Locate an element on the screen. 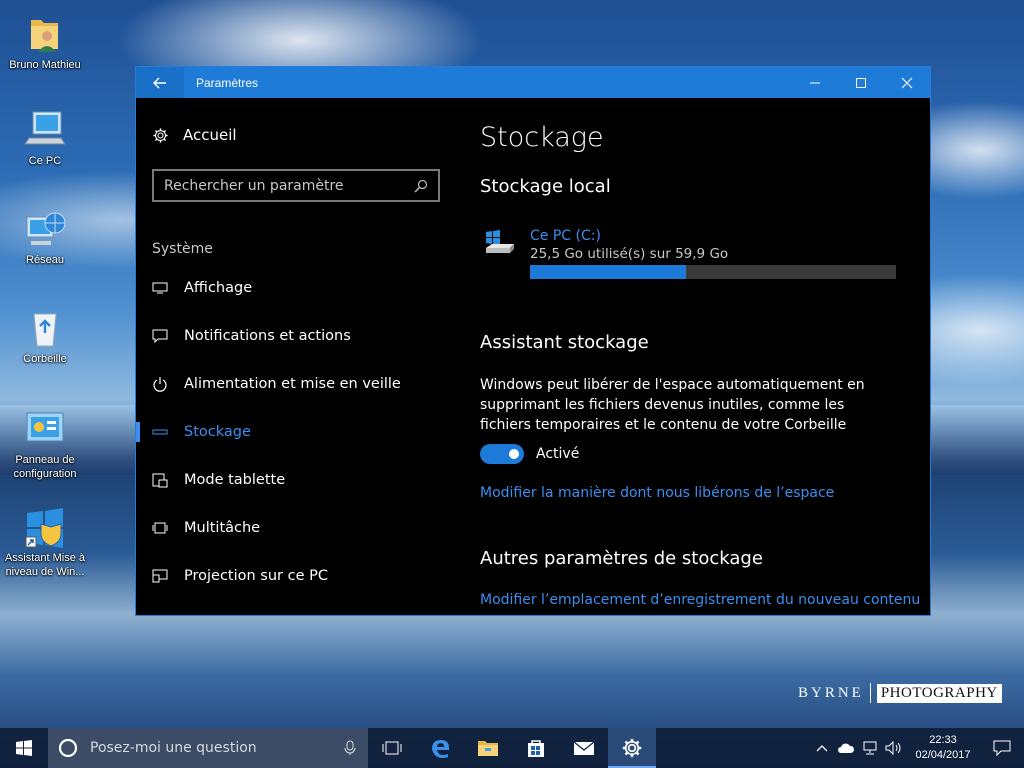 This screenshot has height=768, width=1024. toggle-state-label: Activé is located at coordinates (558, 454).